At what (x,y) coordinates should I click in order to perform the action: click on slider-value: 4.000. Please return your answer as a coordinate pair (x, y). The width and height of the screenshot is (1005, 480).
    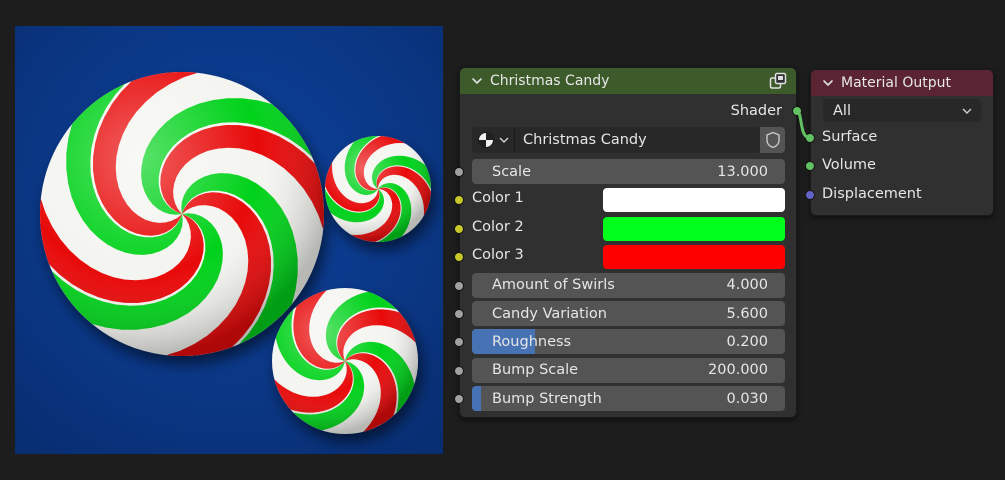
    Looking at the image, I should click on (747, 285).